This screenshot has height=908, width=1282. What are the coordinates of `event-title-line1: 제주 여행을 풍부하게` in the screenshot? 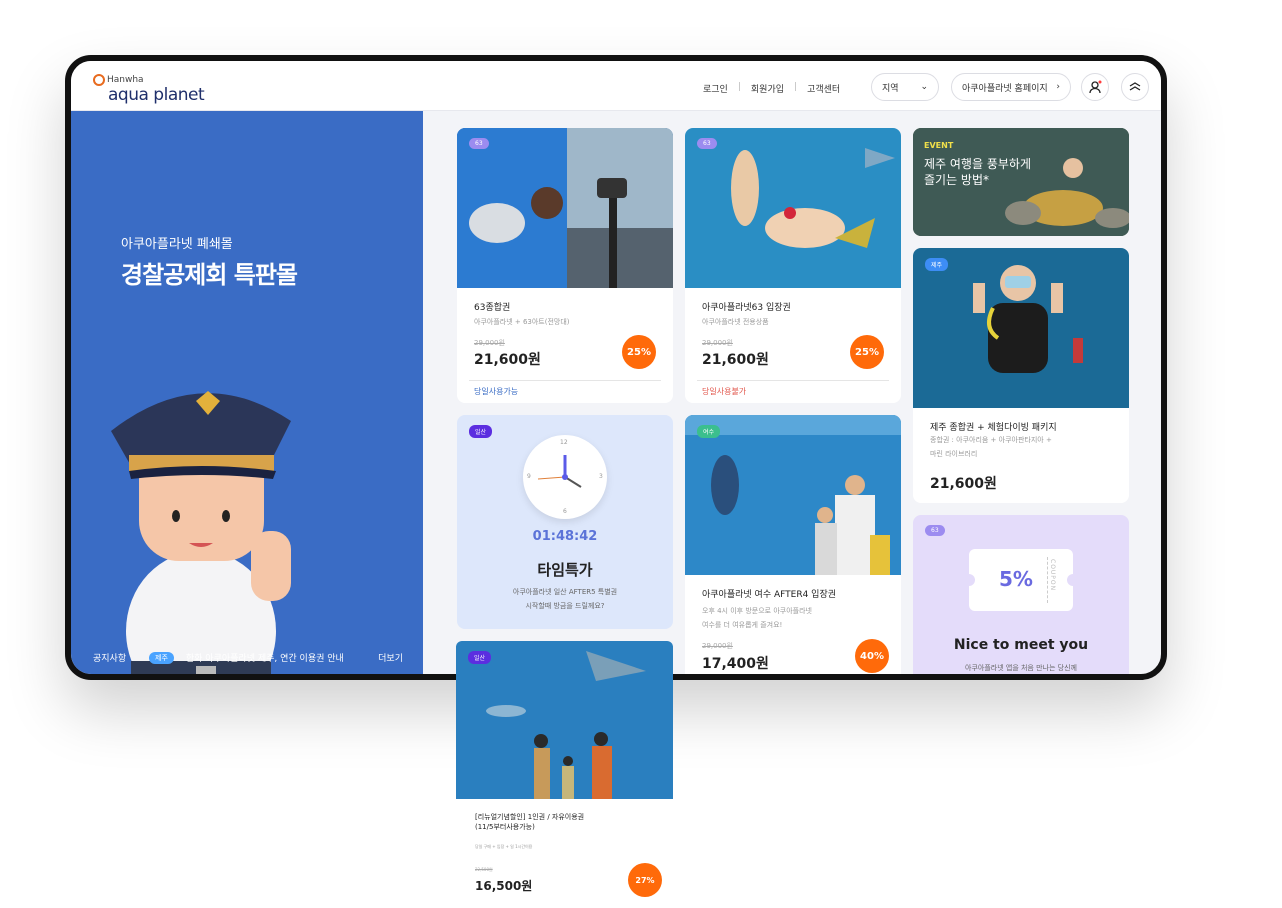 It's located at (977, 164).